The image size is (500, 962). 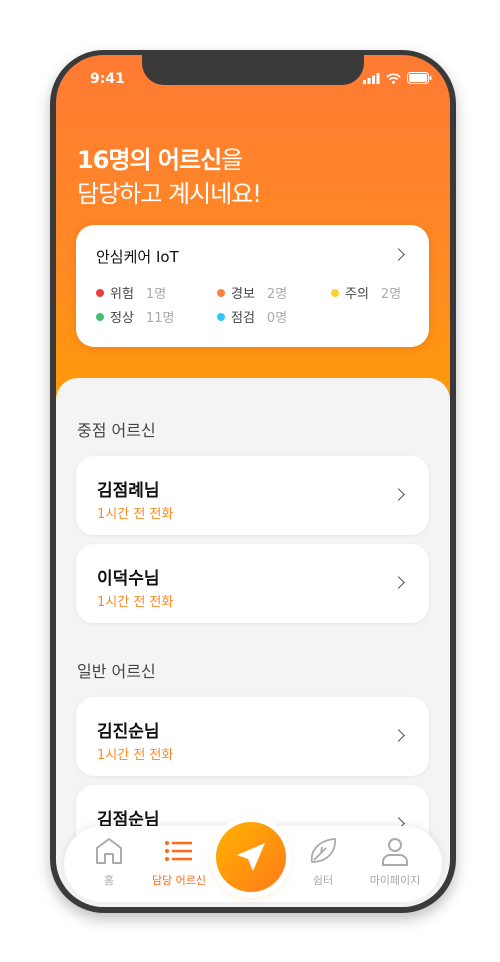 What do you see at coordinates (371, 78) in the screenshot?
I see `signal-icon` at bounding box center [371, 78].